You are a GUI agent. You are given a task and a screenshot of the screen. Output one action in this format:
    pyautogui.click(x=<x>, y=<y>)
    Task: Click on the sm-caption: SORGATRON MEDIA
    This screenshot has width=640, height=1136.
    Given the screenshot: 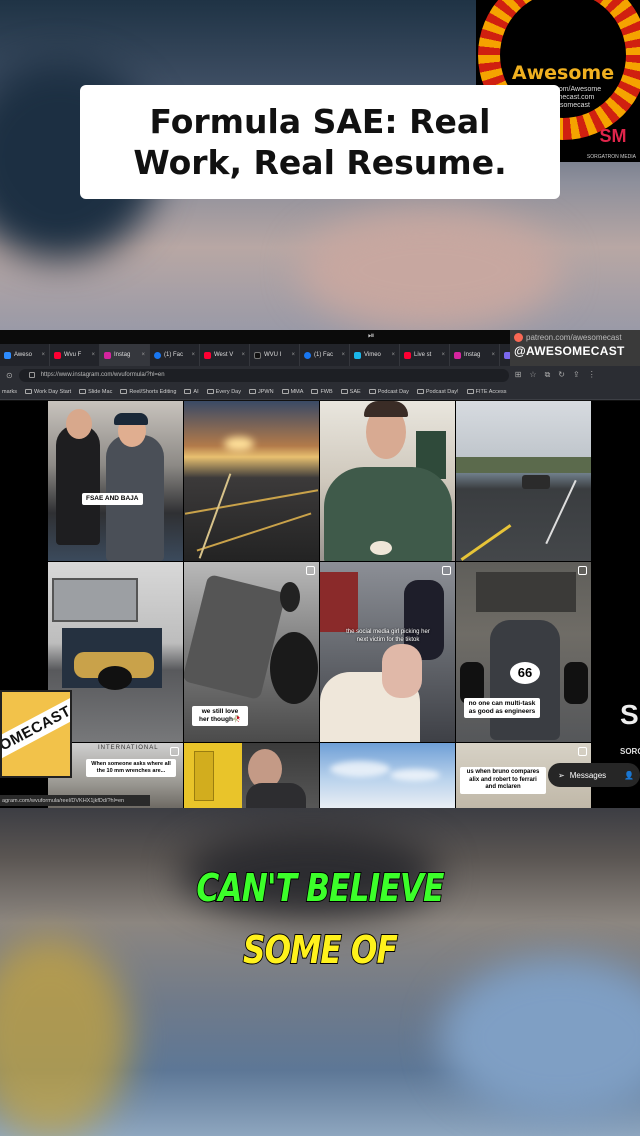 What is the action you would take?
    pyautogui.click(x=611, y=157)
    